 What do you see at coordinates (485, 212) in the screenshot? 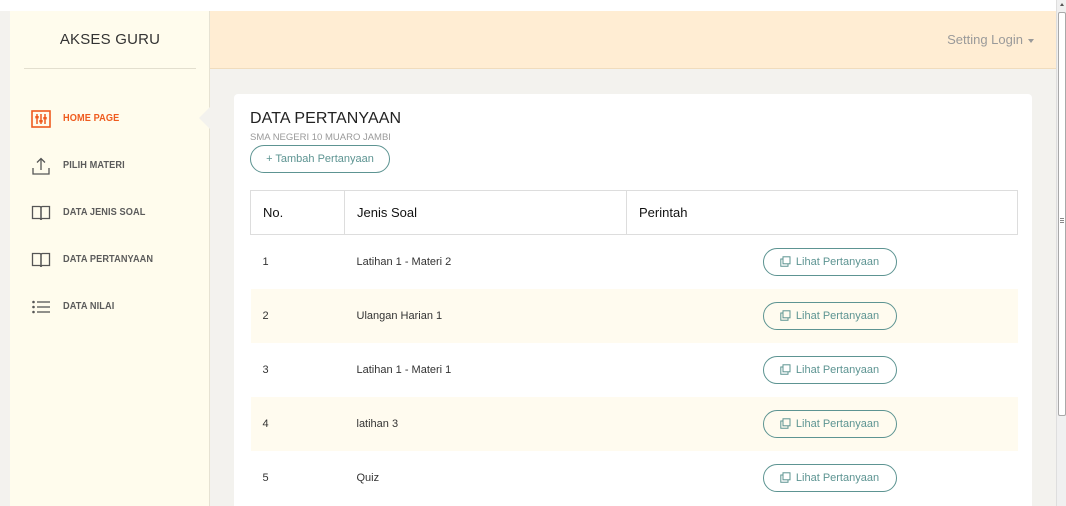
I see `header-jenis-soal: Jenis Soal` at bounding box center [485, 212].